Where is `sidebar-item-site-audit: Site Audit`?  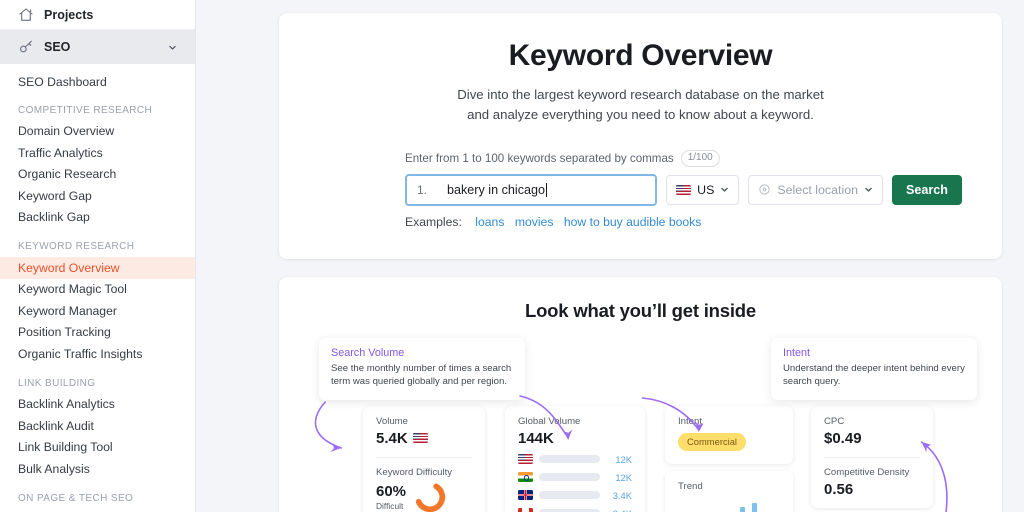
sidebar-item-site-audit: Site Audit is located at coordinates (97, 510).